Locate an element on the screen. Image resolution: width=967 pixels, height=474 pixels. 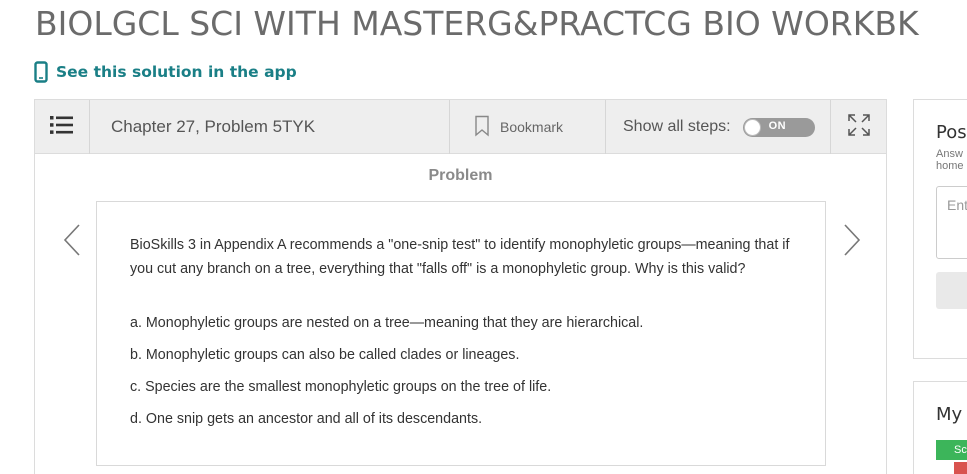
chapter-label: Chapter 27, Problem 5TYK is located at coordinates (270, 127).